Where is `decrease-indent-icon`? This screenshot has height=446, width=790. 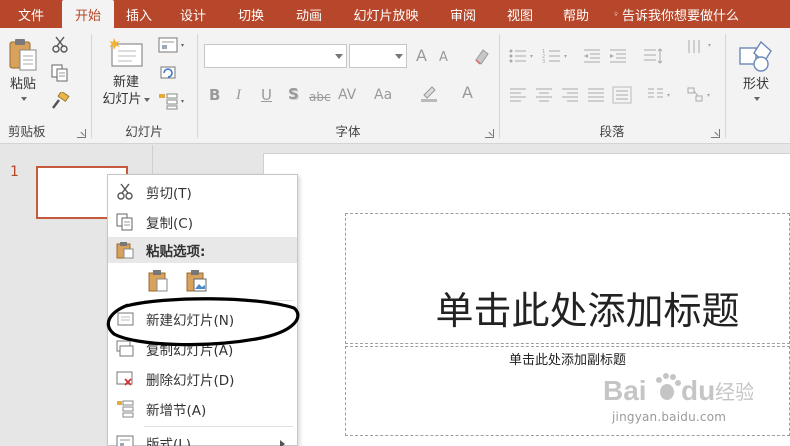 decrease-indent-icon is located at coordinates (592, 56).